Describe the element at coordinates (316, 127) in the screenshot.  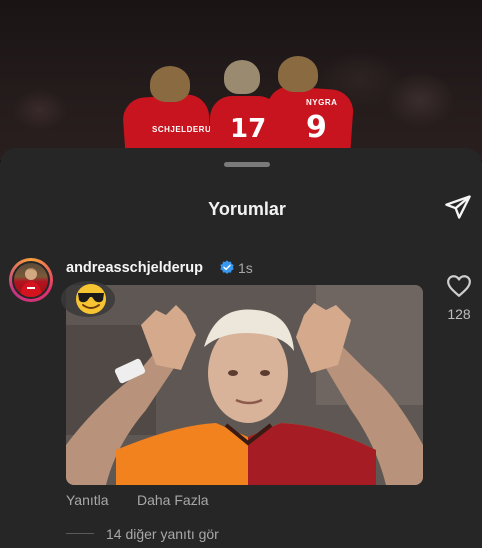
I see `jersey-number-right: 9` at that location.